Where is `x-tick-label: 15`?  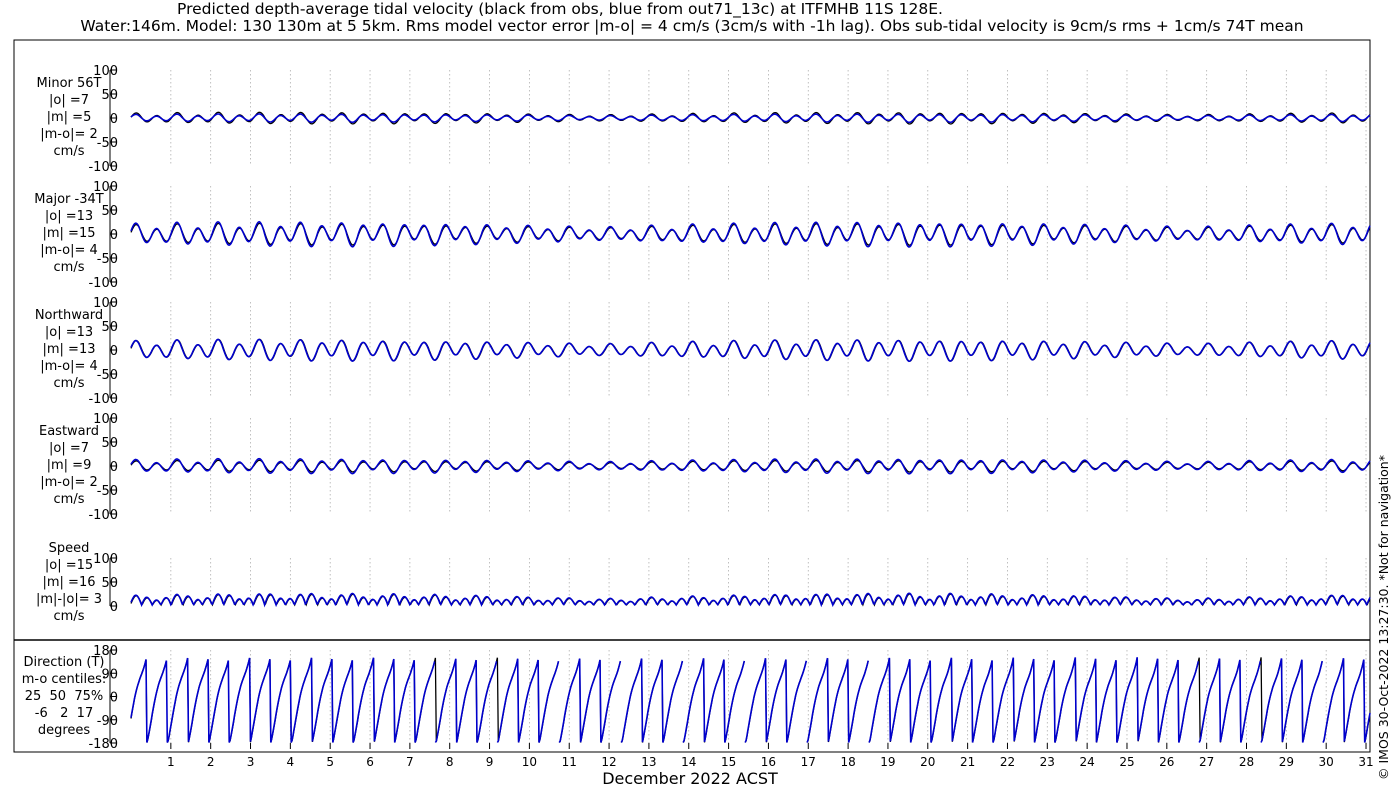
x-tick-label: 15 is located at coordinates (728, 762).